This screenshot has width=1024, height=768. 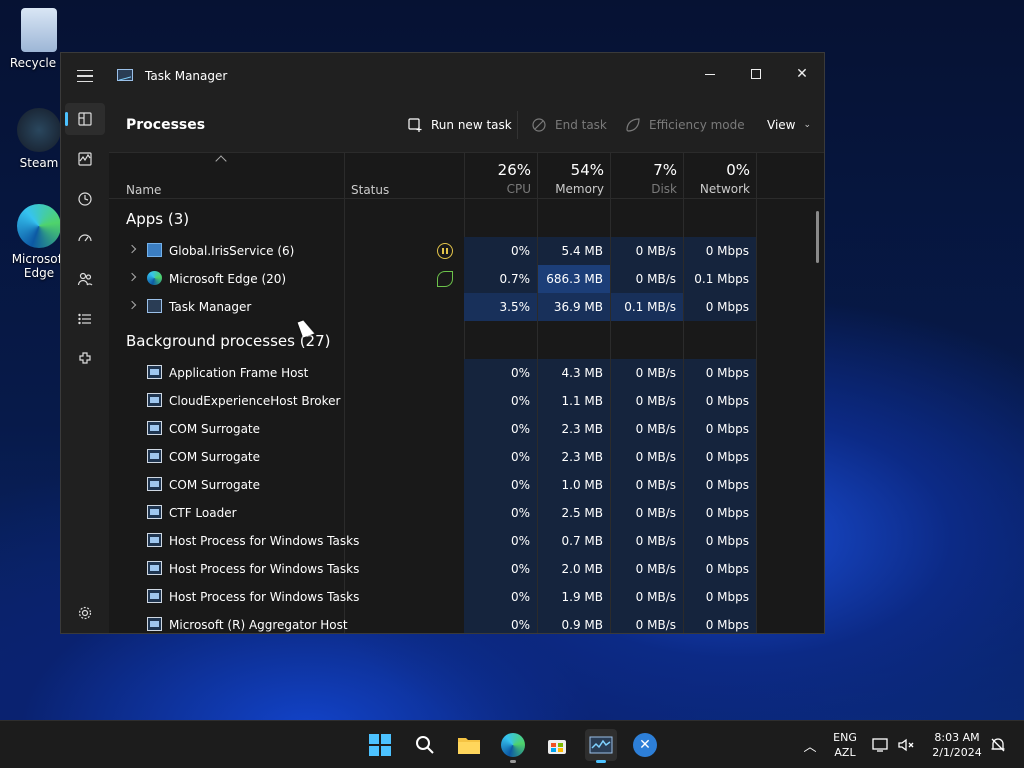 I want to click on network-status-button, so click(x=880, y=745).